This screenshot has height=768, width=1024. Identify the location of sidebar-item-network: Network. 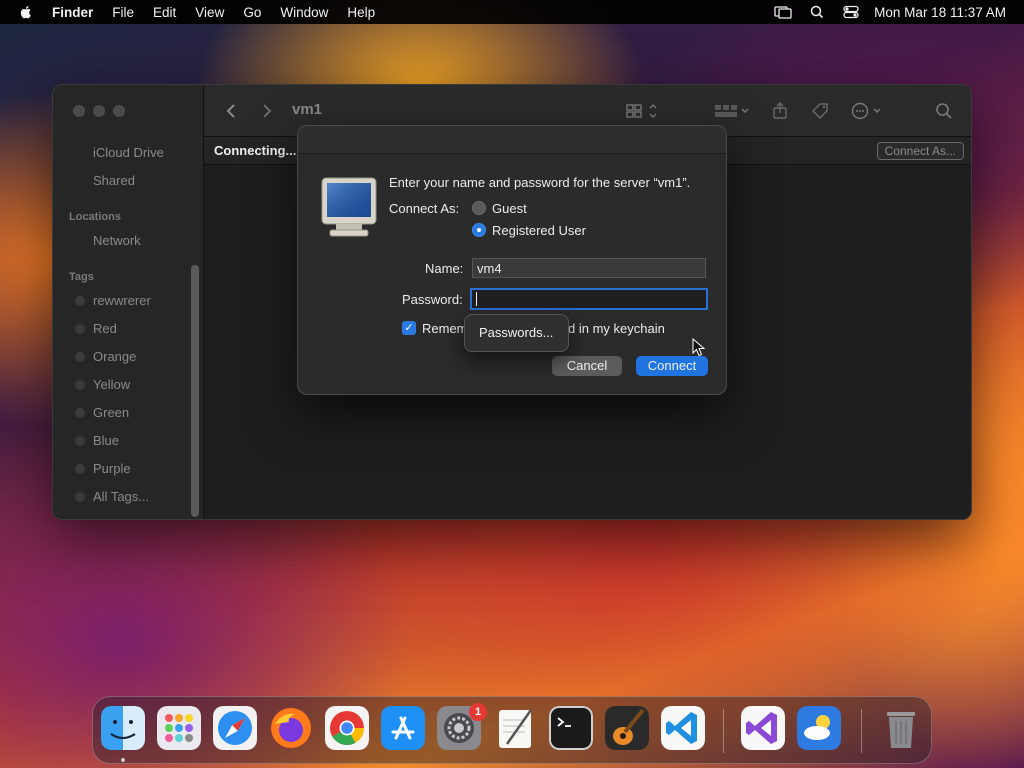
(117, 240).